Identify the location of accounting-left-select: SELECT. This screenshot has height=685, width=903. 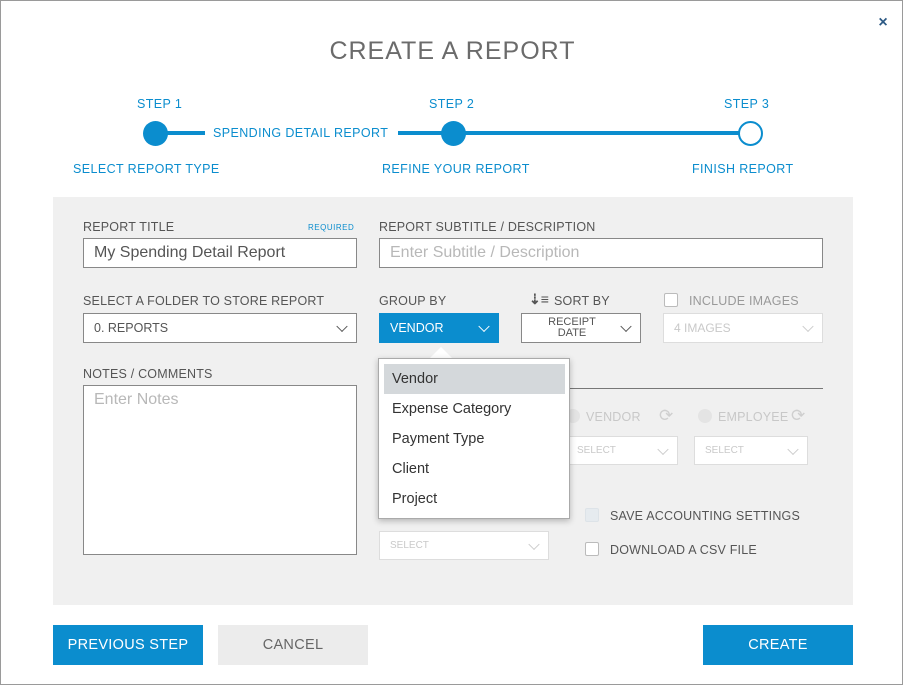
(464, 545).